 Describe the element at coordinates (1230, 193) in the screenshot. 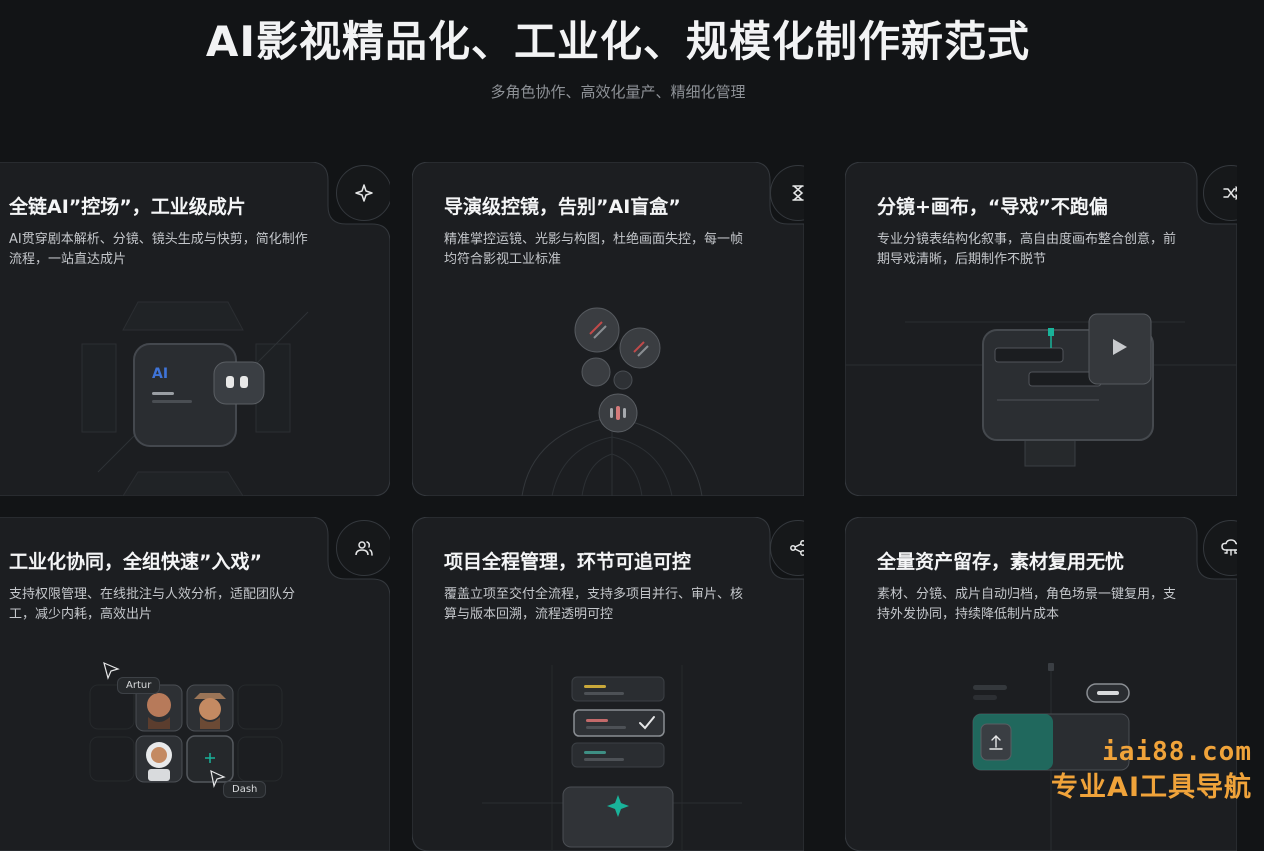

I see `shuffle-icon` at that location.